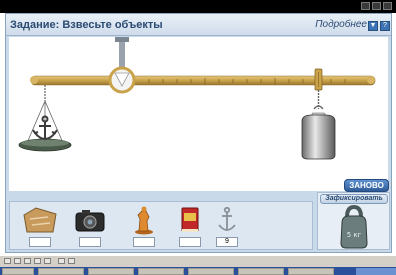  I want to click on close-button, so click(387, 6).